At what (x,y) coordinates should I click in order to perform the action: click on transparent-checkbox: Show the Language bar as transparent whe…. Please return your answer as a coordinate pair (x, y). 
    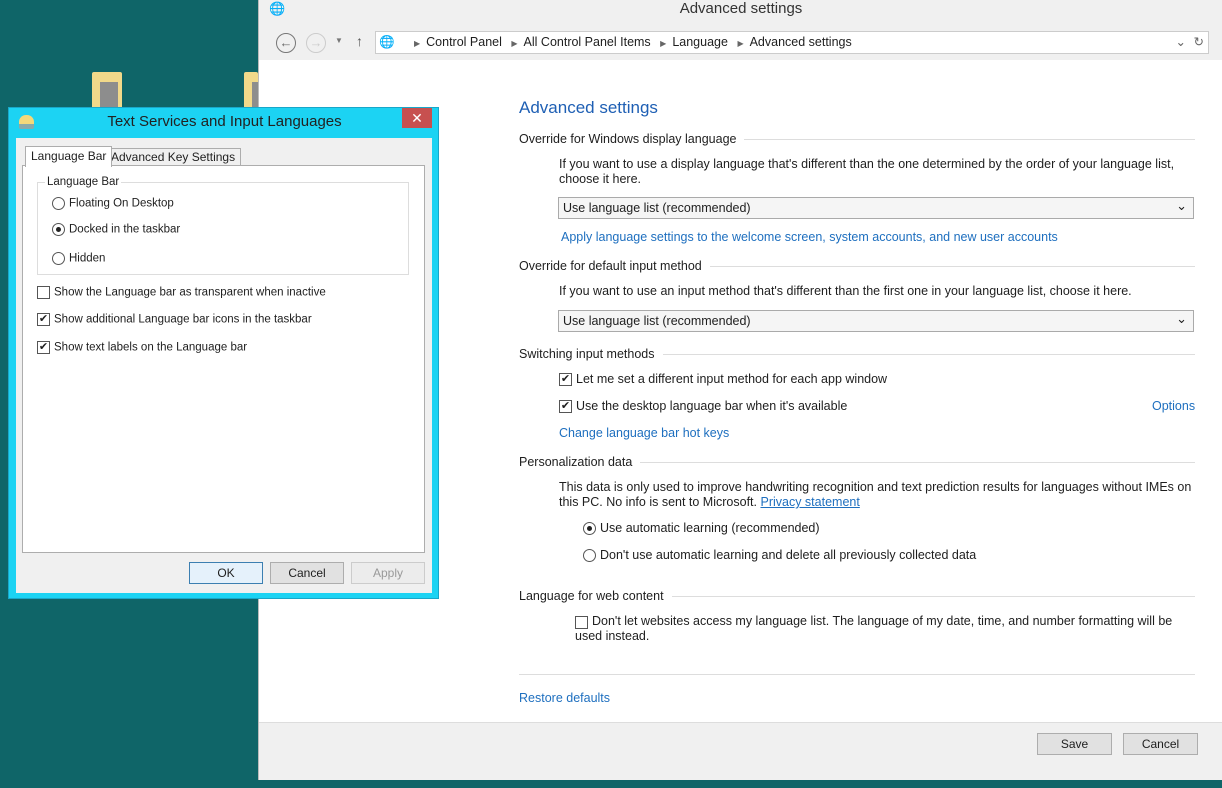
    Looking at the image, I should click on (181, 292).